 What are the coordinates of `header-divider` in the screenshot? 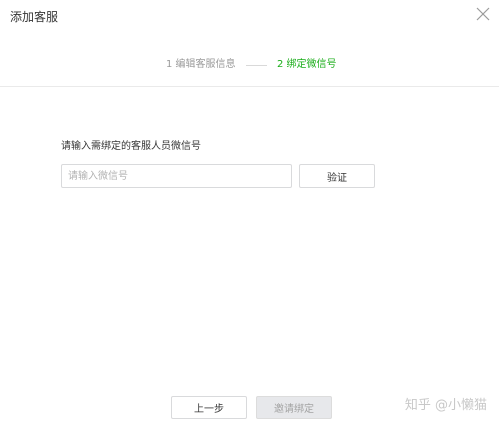 It's located at (249, 86).